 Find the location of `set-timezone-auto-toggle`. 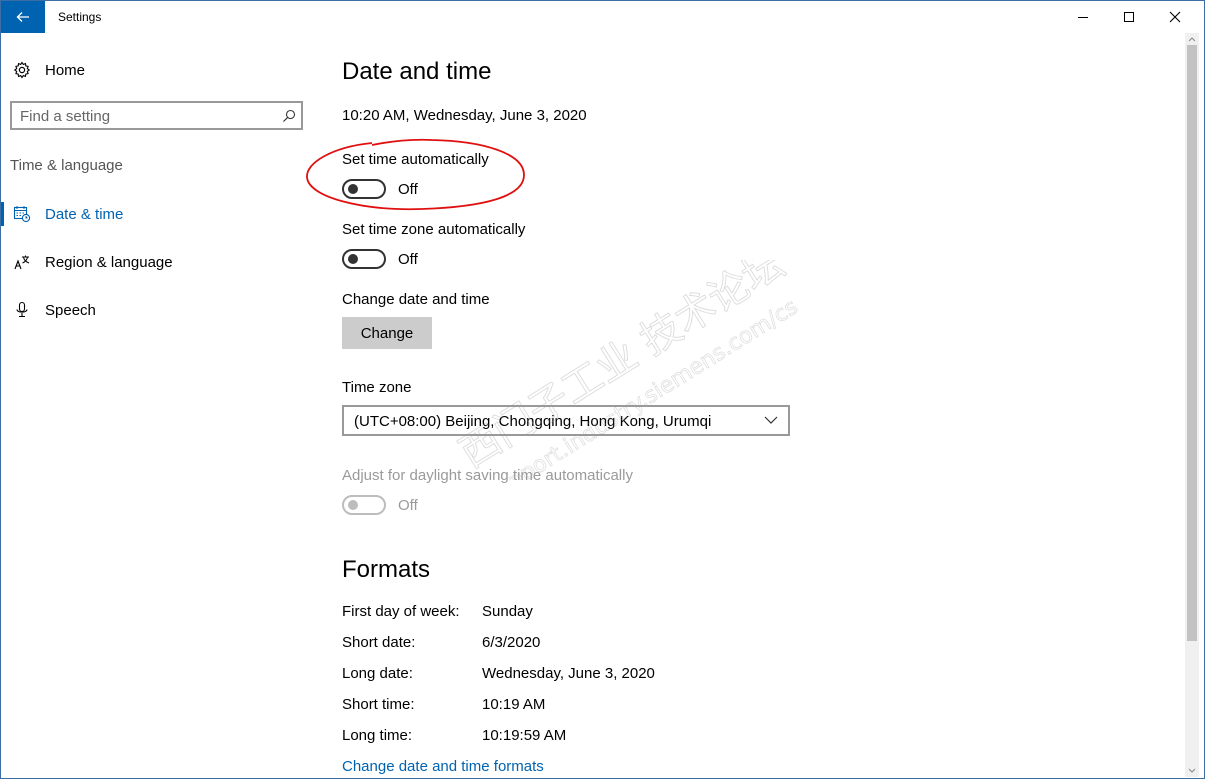

set-timezone-auto-toggle is located at coordinates (364, 259).